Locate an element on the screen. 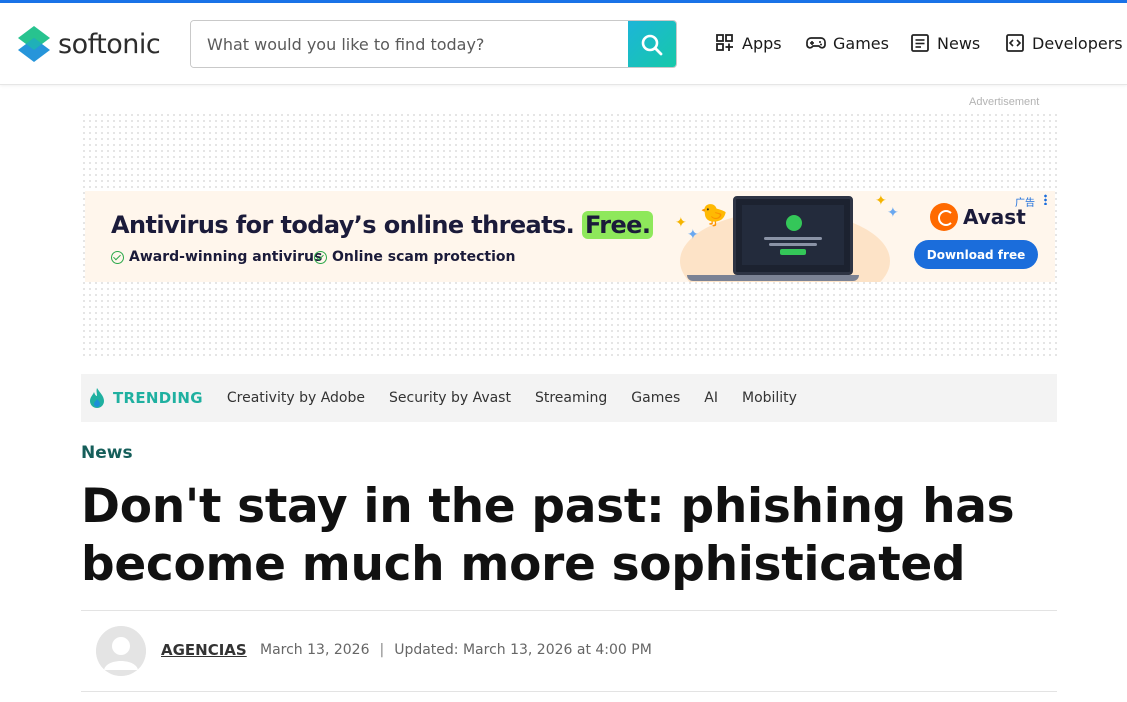  laptop-screen is located at coordinates (793, 235).